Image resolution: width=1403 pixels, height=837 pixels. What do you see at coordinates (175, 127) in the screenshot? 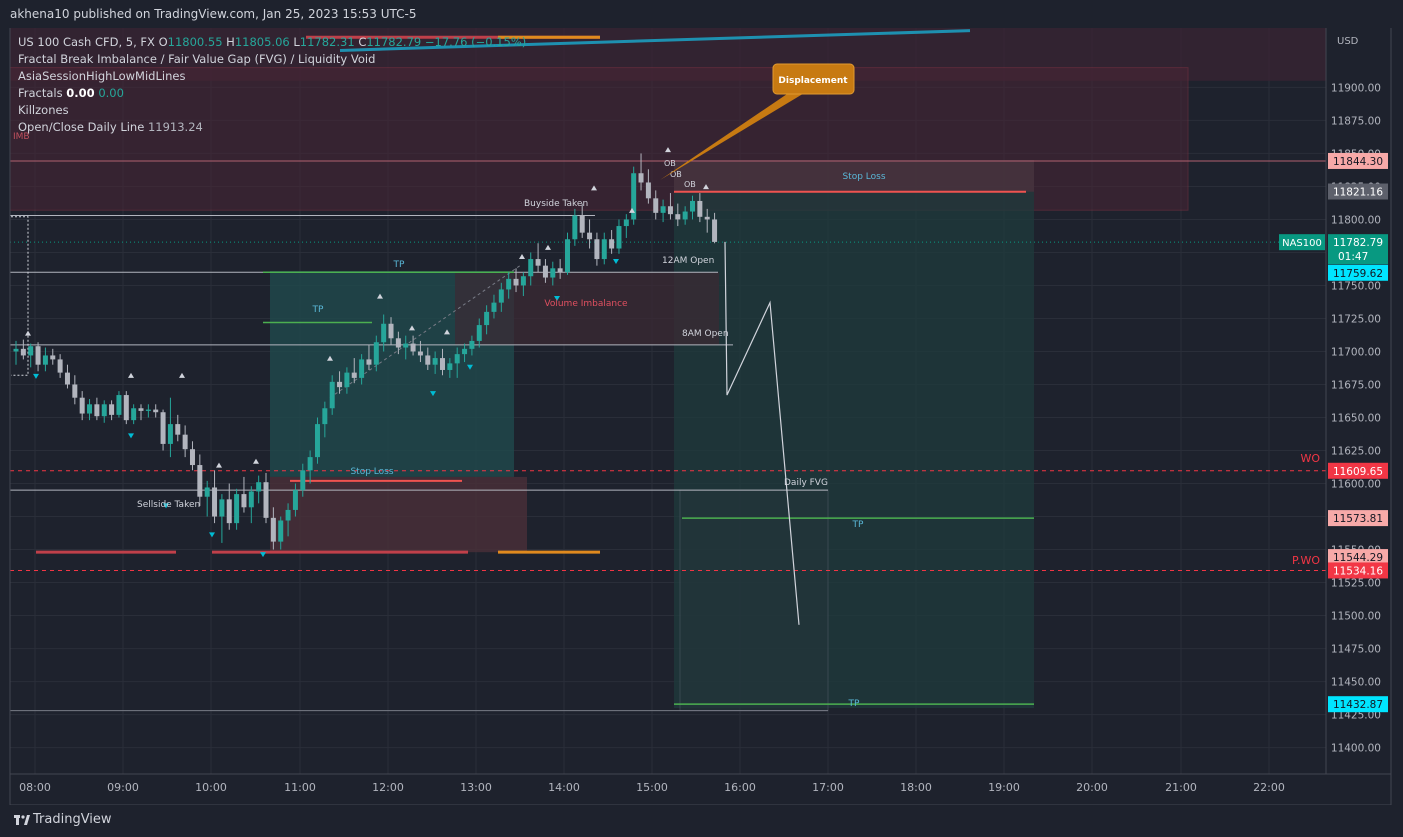
I see `daily-line-value: 11913.24` at bounding box center [175, 127].